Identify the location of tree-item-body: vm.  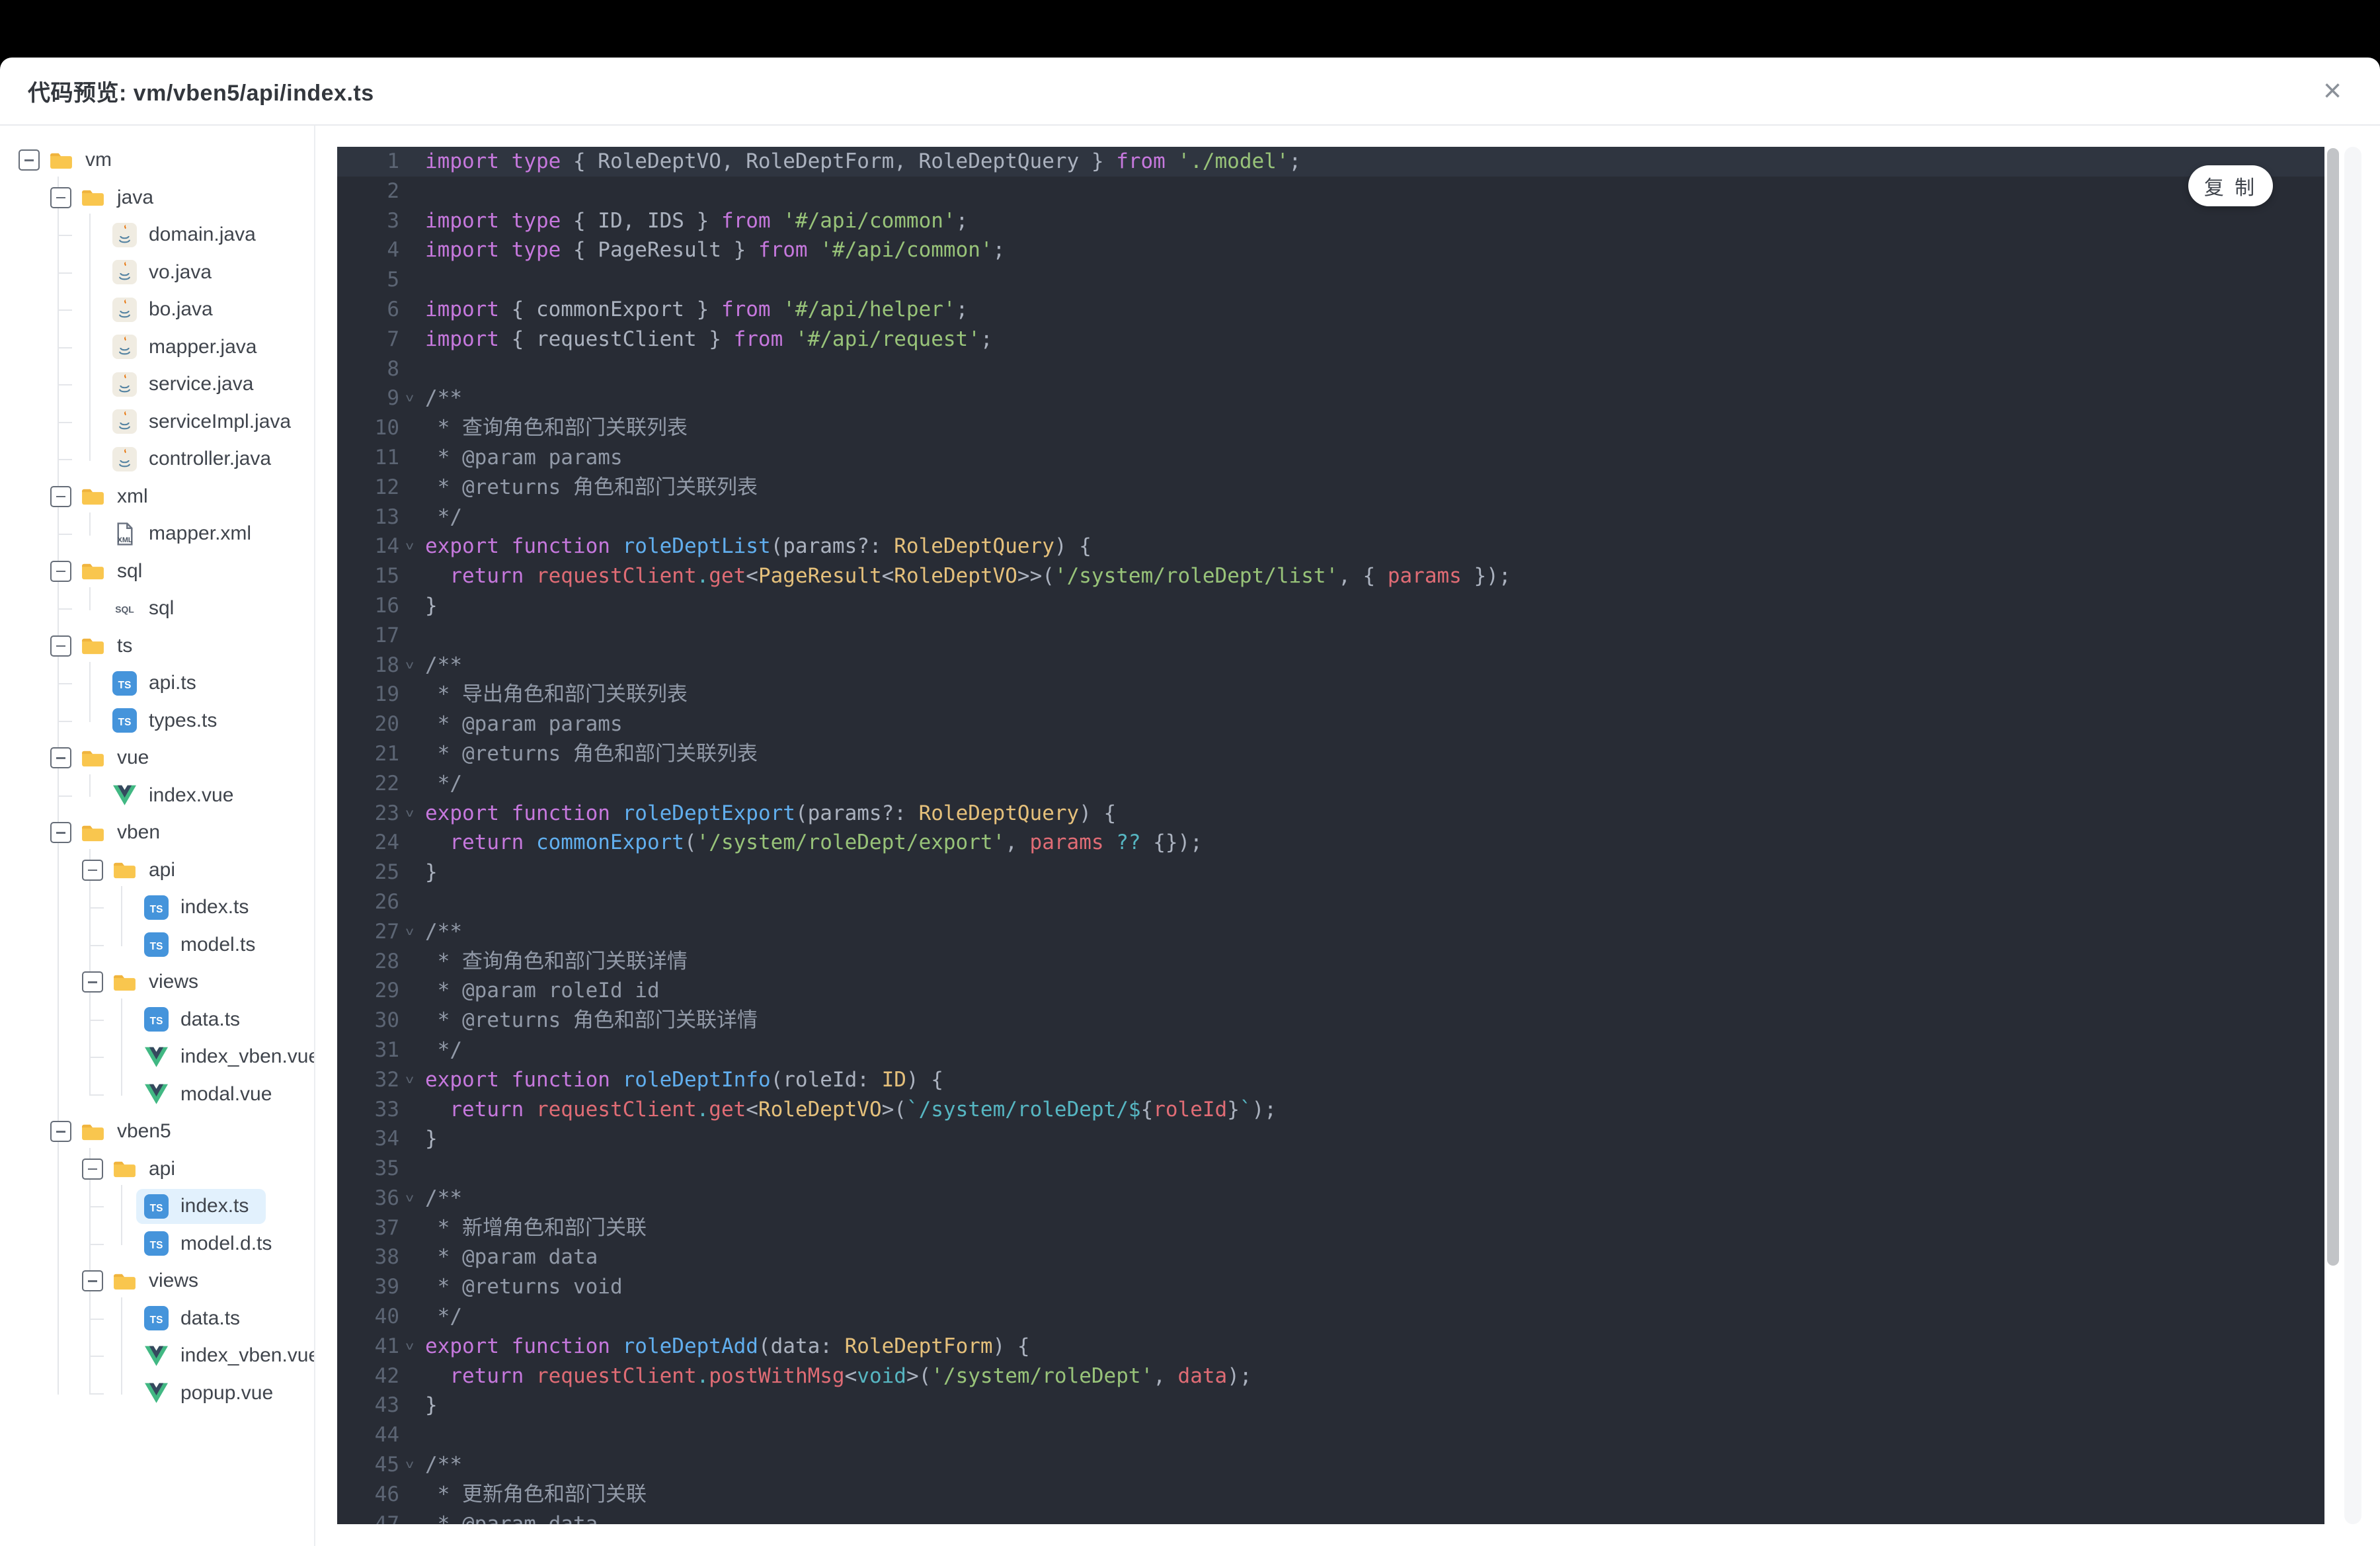
(85, 160).